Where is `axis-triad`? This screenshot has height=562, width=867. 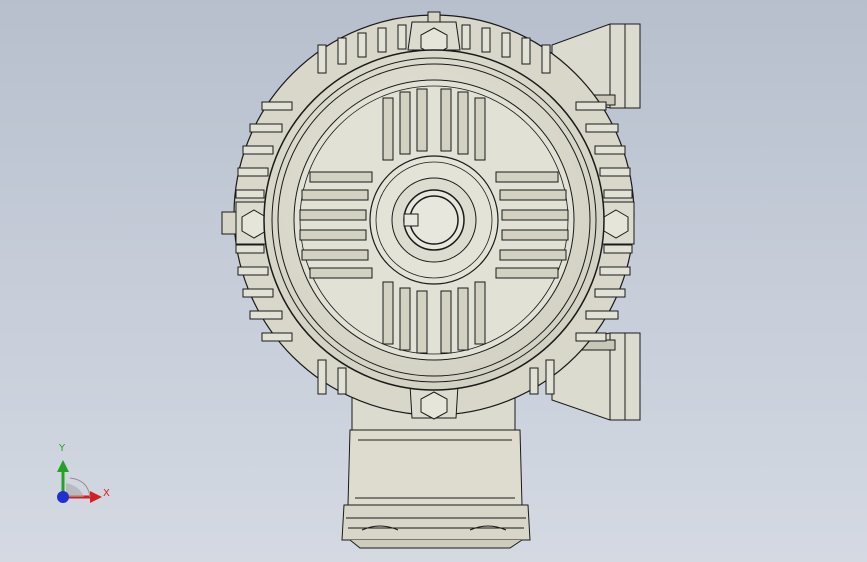
axis-triad is located at coordinates (79, 481).